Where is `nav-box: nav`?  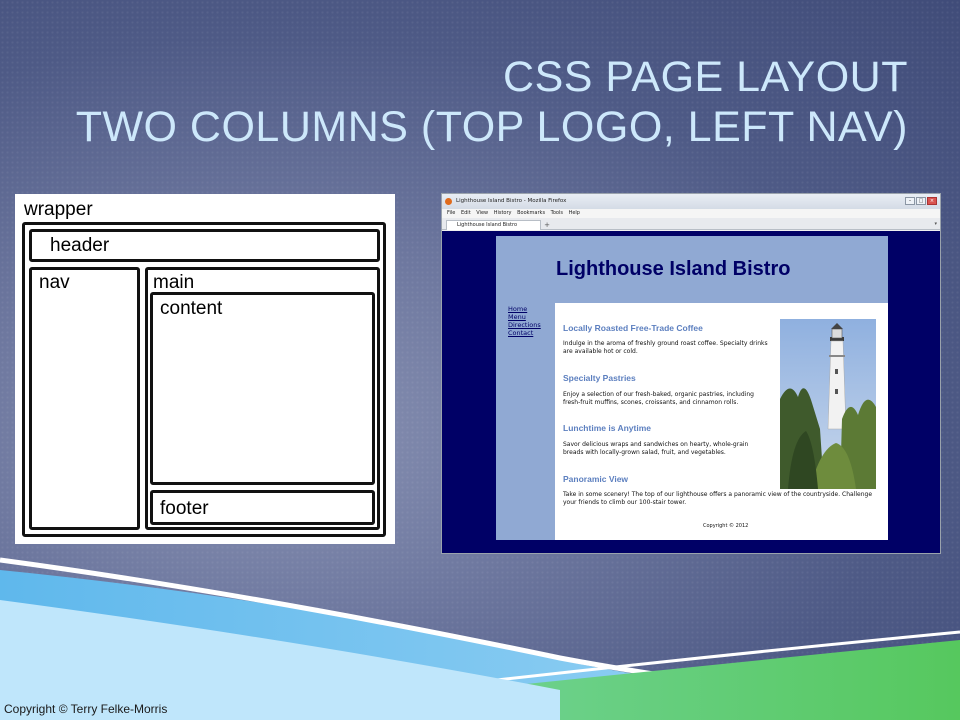 nav-box: nav is located at coordinates (84, 398).